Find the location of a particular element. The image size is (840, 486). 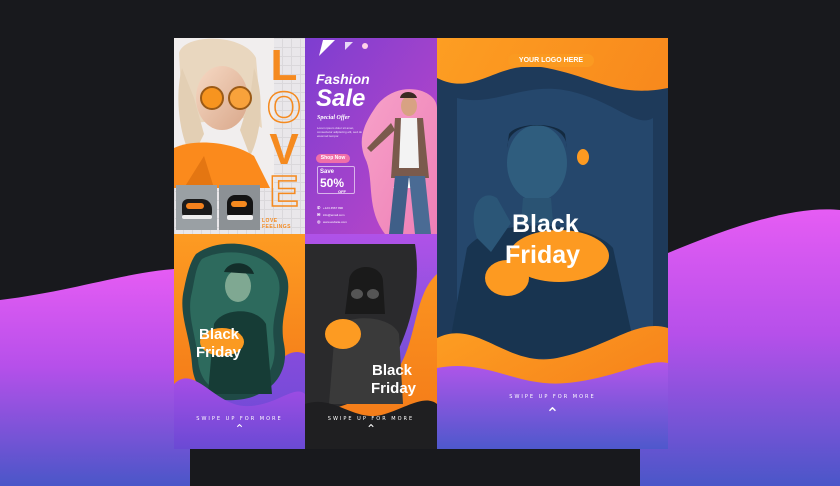

discount-frame is located at coordinates (336, 180).